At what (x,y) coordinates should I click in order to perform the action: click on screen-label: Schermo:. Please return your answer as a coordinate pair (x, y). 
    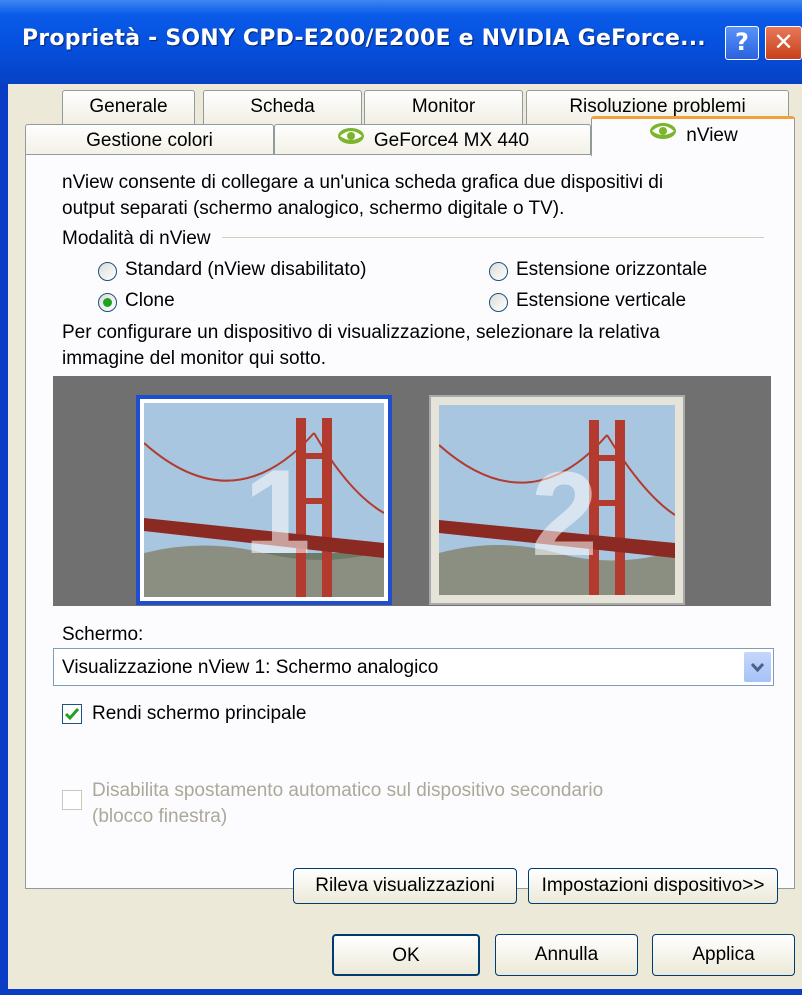
    Looking at the image, I should click on (103, 634).